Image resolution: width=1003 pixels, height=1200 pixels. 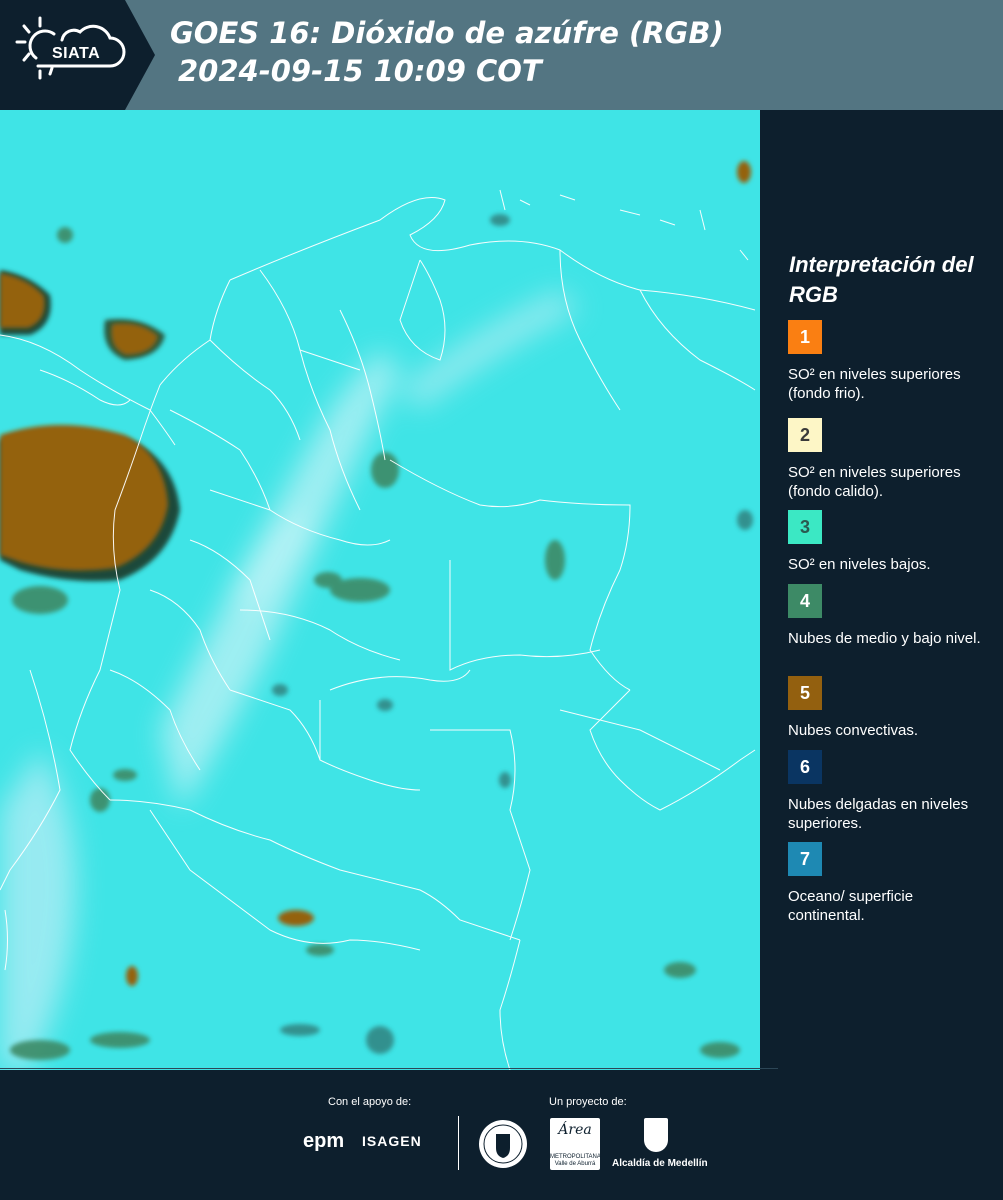 I want to click on footer-divider, so click(x=458, y=1143).